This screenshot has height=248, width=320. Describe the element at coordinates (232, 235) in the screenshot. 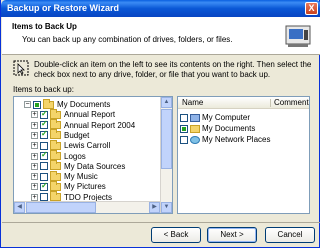

I see `next-button: Next >` at that location.